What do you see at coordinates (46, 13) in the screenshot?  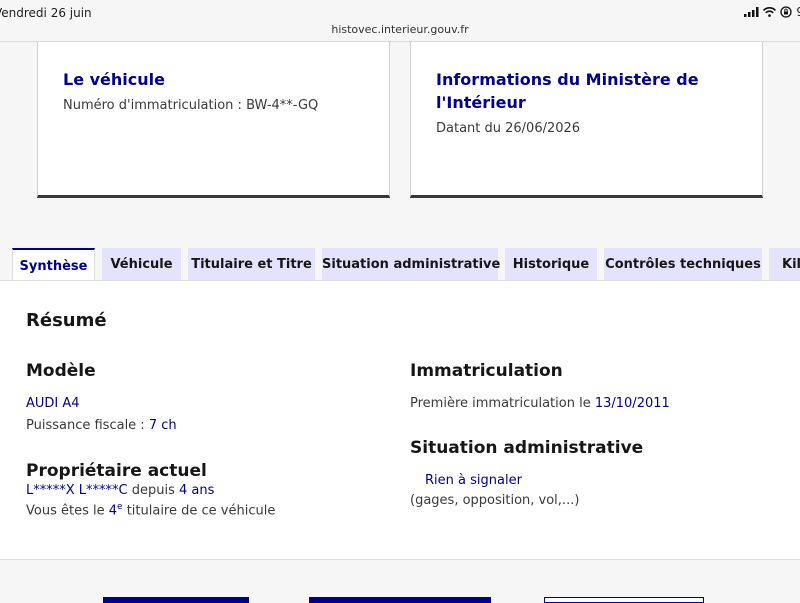 I see `status-date: Vendredi 26 juin` at bounding box center [46, 13].